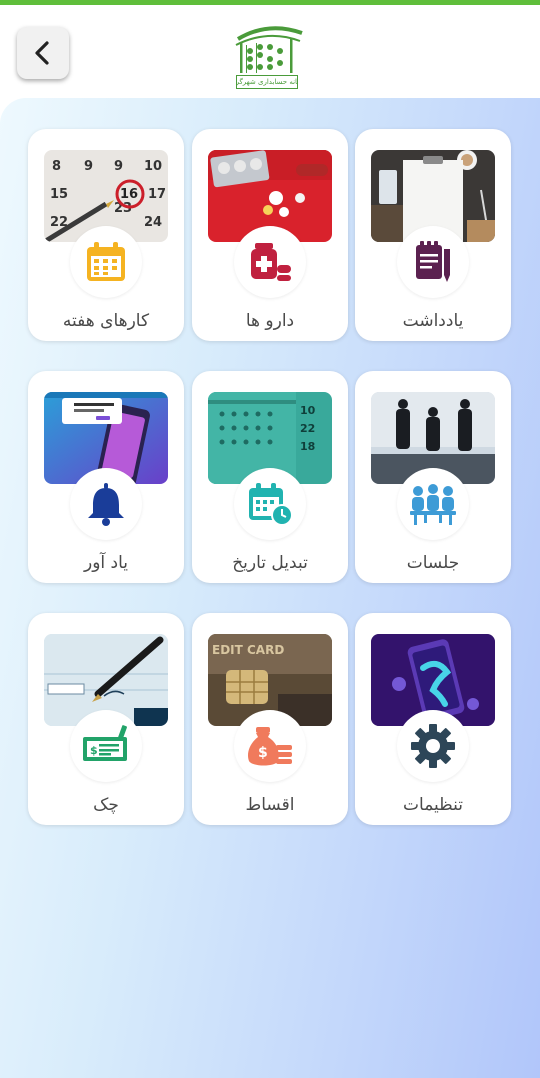 The height and width of the screenshot is (1078, 540). What do you see at coordinates (270, 321) in the screenshot?
I see `card-label-medicines: دارو ها` at bounding box center [270, 321].